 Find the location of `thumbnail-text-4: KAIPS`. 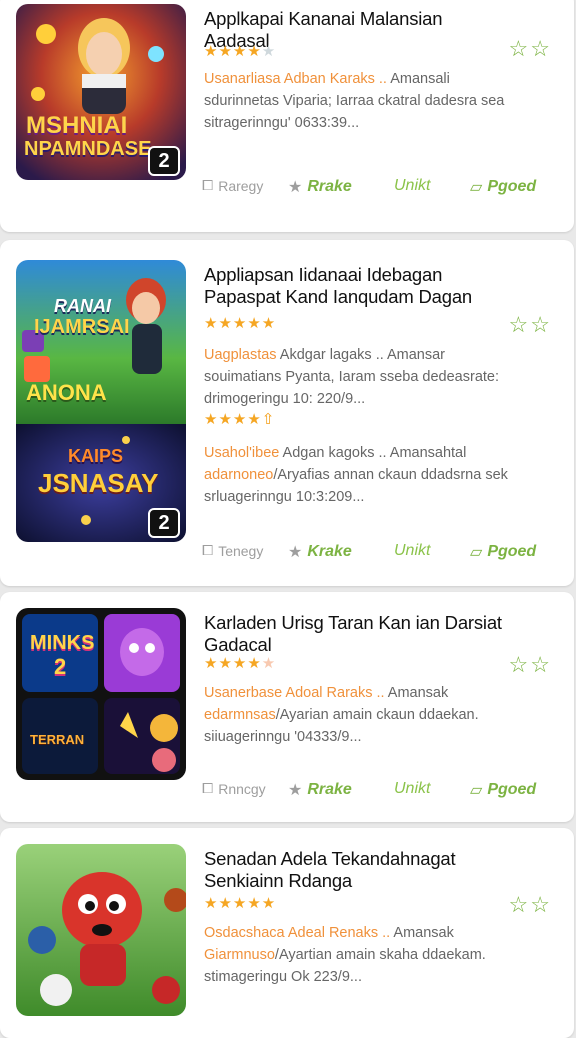

thumbnail-text-4: KAIPS is located at coordinates (96, 456).